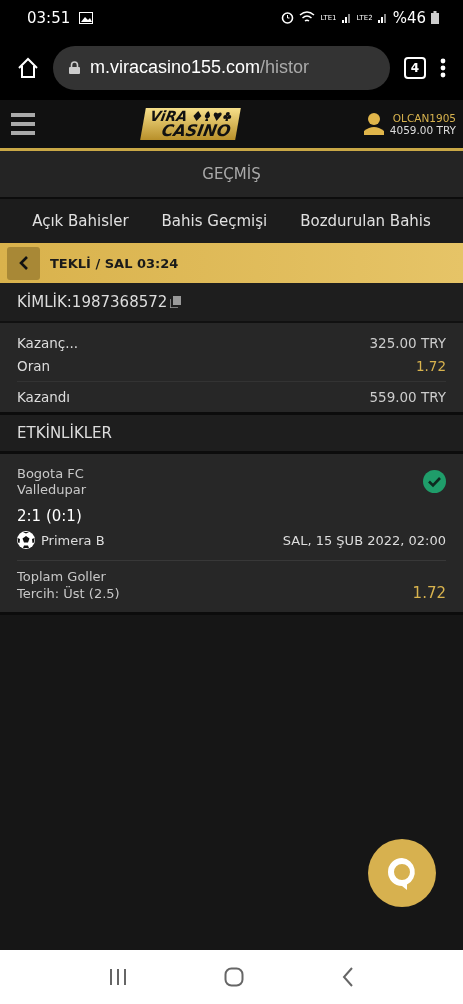  Describe the element at coordinates (23, 124) in the screenshot. I see `menu-icon` at that location.